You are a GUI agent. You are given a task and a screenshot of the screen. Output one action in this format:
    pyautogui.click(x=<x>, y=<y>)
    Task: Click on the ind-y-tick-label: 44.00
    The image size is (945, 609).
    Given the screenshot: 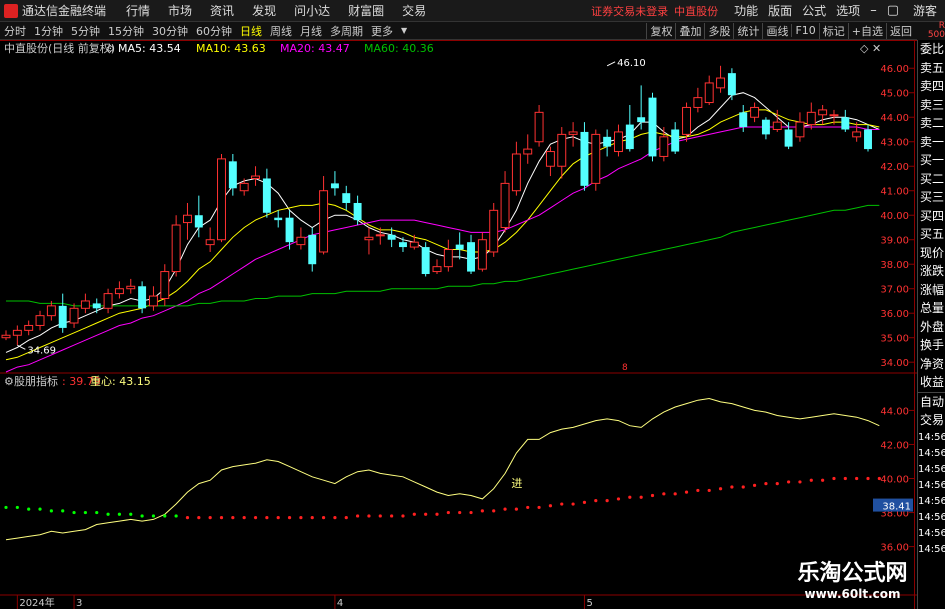 What is the action you would take?
    pyautogui.click(x=894, y=411)
    